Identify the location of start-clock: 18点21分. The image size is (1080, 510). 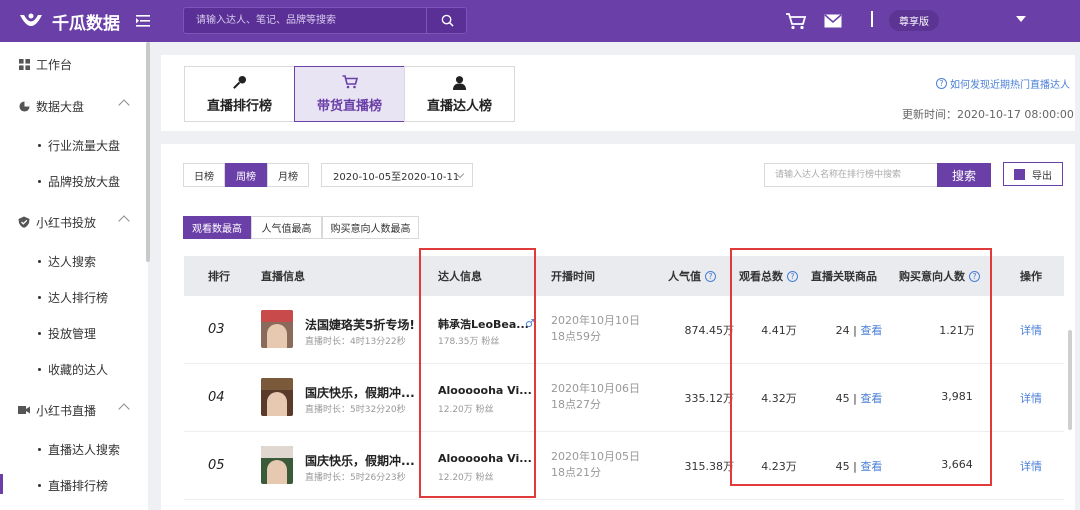
(576, 472).